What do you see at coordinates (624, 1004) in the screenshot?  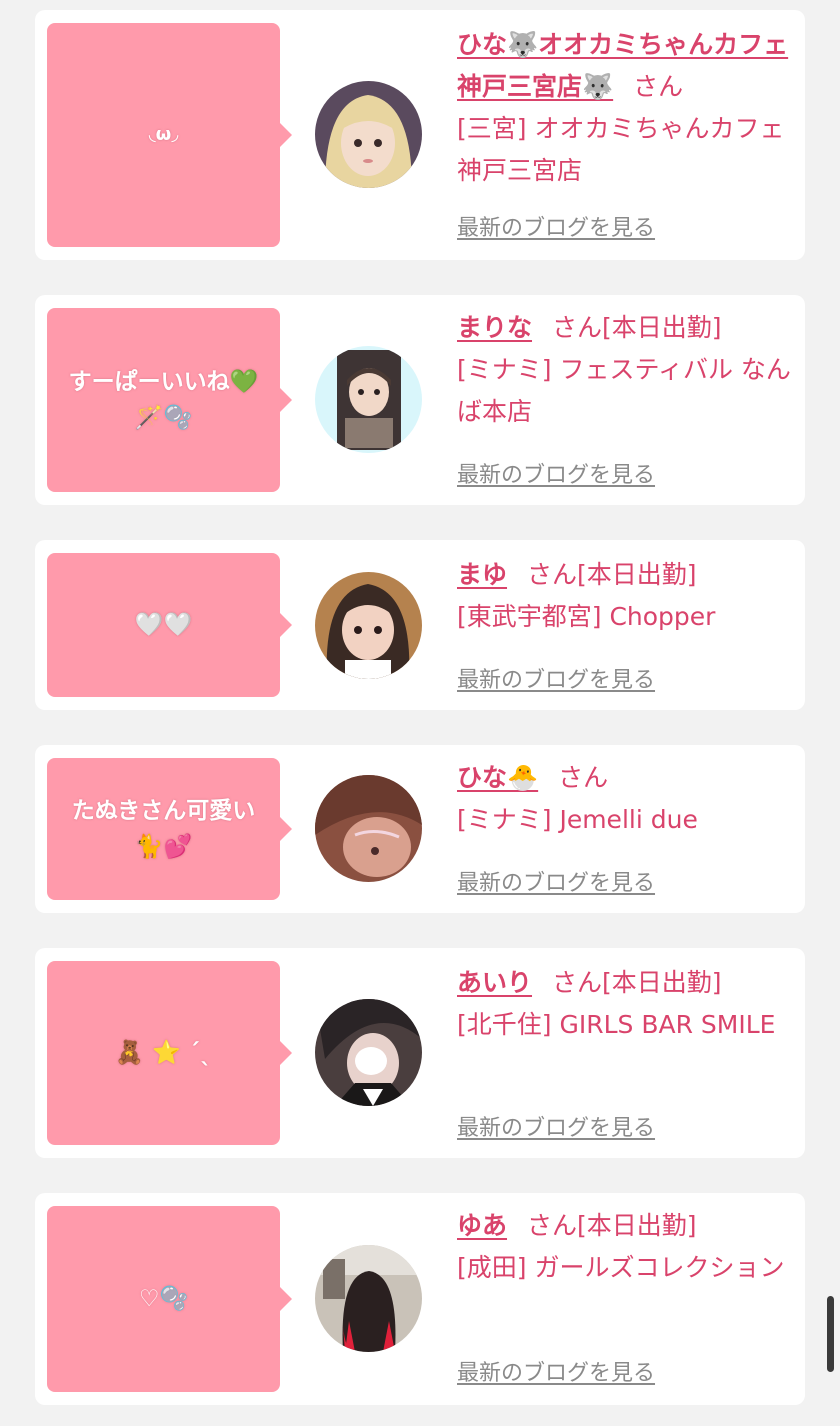 I see `cast-info: あいり さん[本日出勤] [北千住] GIRLS BAR SMILE` at bounding box center [624, 1004].